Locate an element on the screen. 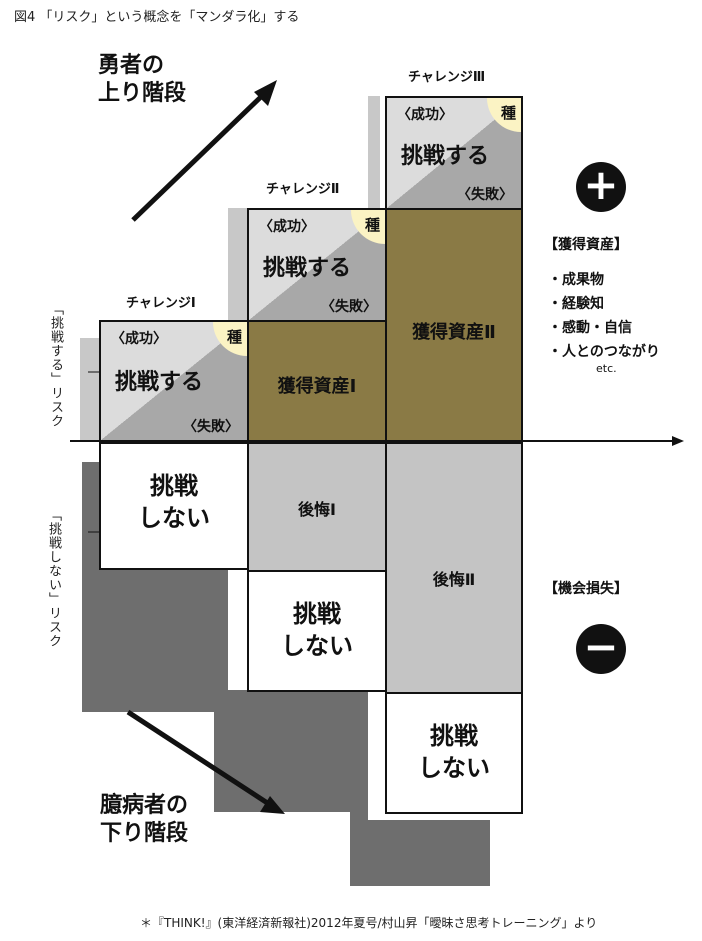 Image resolution: width=702 pixels, height=941 pixels. list-item: ・人とのつながり is located at coordinates (604, 352).